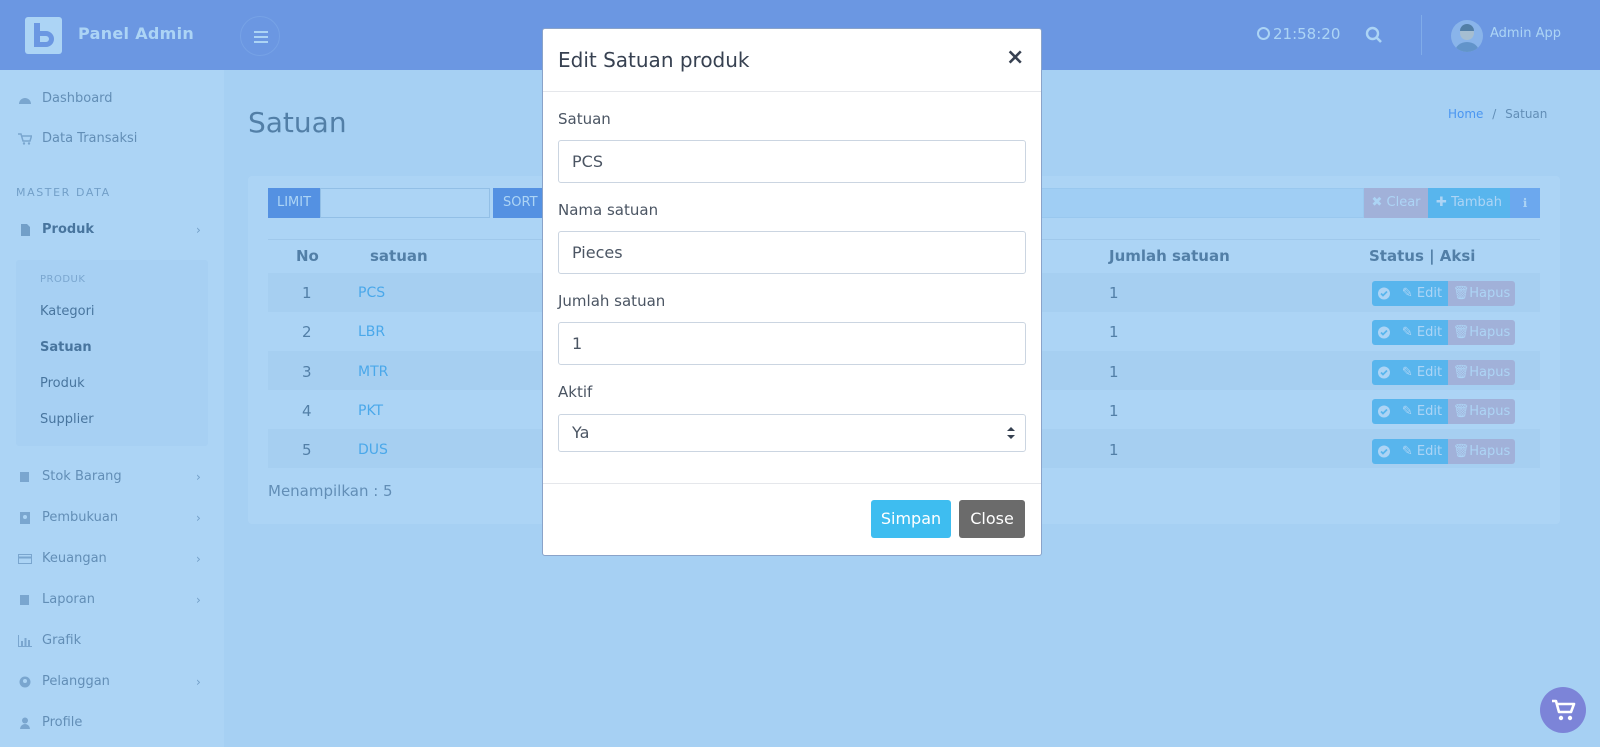 Image resolution: width=1600 pixels, height=747 pixels. Describe the element at coordinates (792, 252) in the screenshot. I see `nama-satuan-input: Pieces` at that location.